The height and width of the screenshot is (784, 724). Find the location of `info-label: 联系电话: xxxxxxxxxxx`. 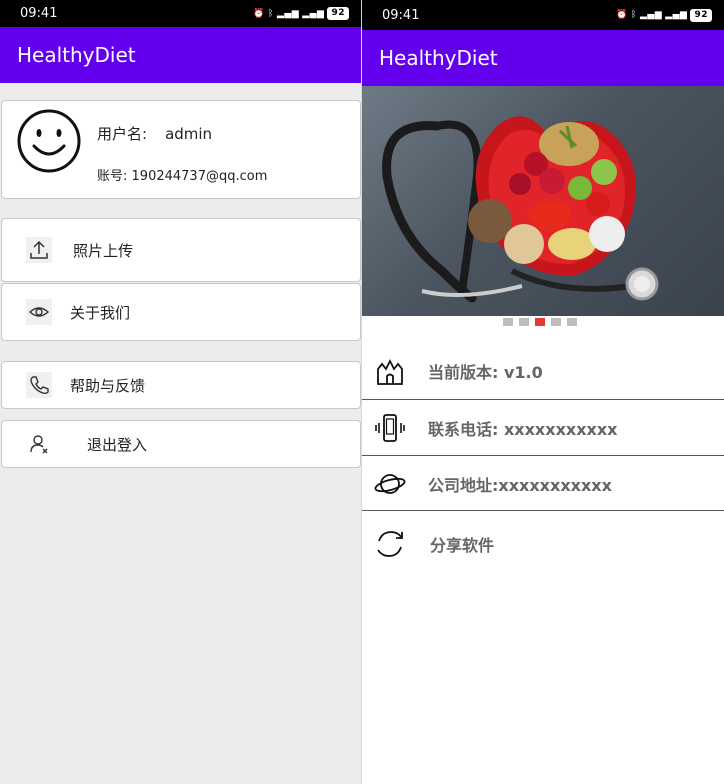

info-label: 联系电话: xxxxxxxxxxx is located at coordinates (523, 429).